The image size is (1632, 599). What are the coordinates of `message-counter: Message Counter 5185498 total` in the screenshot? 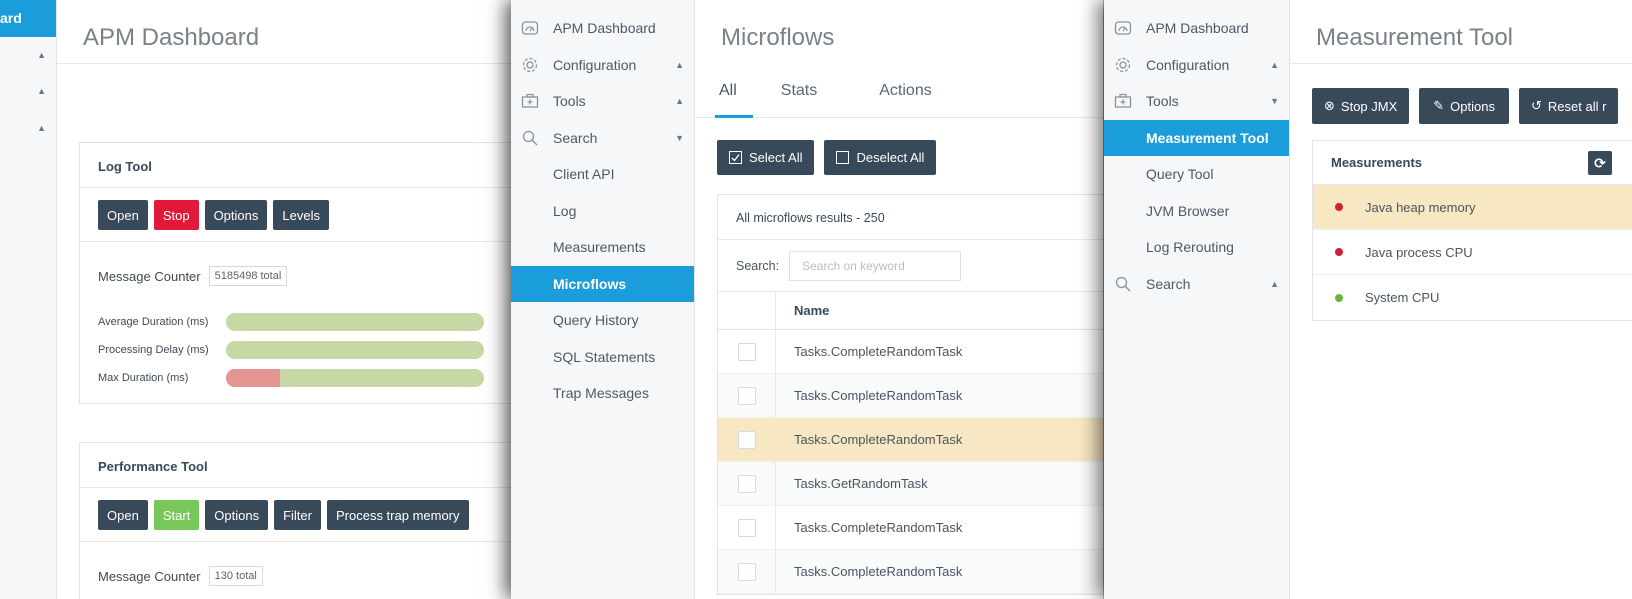 It's located at (319, 276).